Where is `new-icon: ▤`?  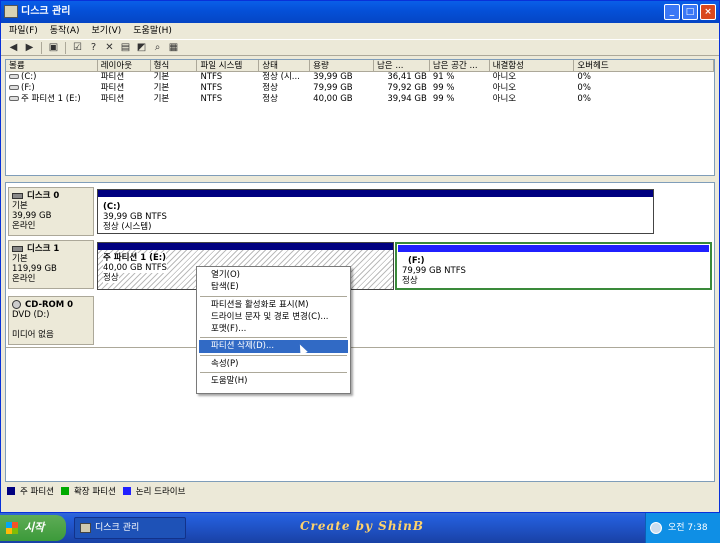
new-icon: ▤ is located at coordinates (125, 48).